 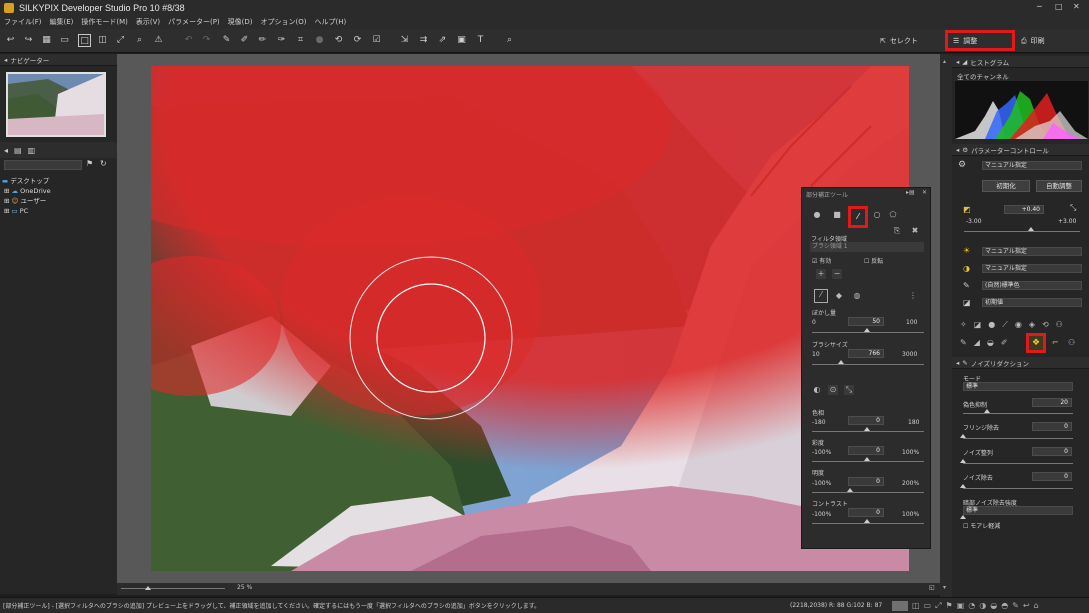 I want to click on text-icon: T, so click(x=480, y=40).